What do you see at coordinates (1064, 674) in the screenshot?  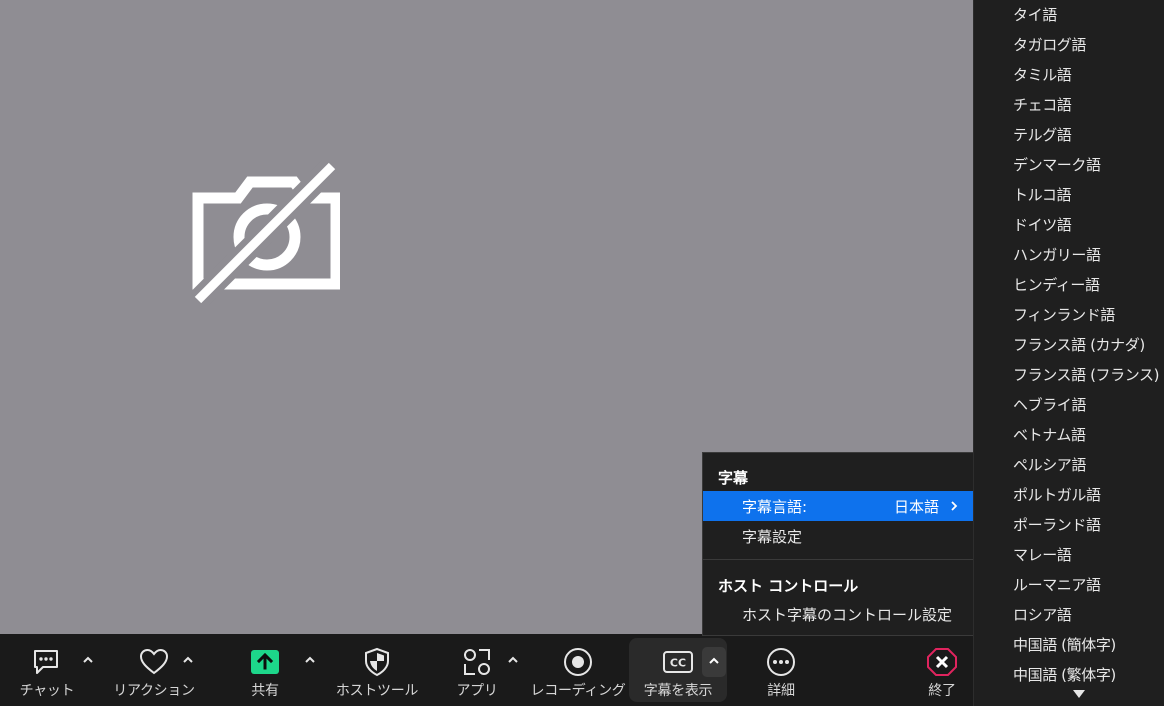 I see `language-item: 中国語 (繁体字)` at bounding box center [1064, 674].